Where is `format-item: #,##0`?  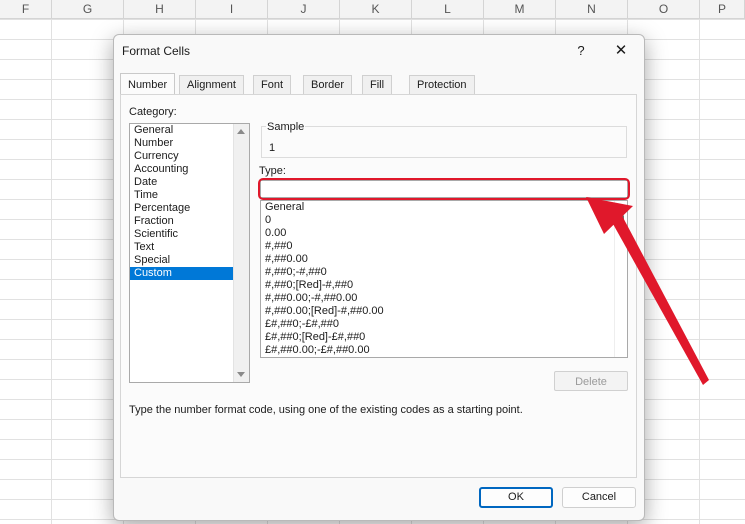
format-item: #,##0 is located at coordinates (444, 246).